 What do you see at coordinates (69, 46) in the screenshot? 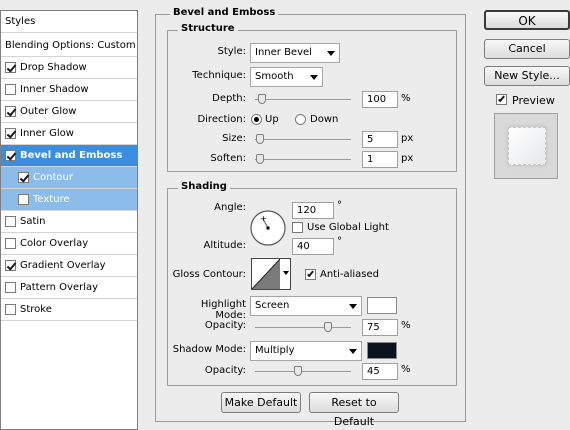
I see `blending-options-item: Blending Options: Custom` at bounding box center [69, 46].